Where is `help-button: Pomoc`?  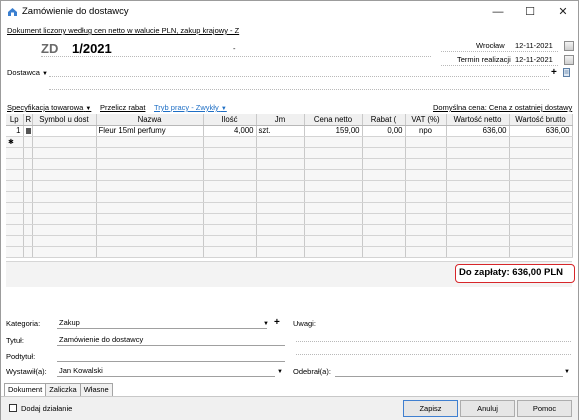
help-button: Pomoc is located at coordinates (544, 408).